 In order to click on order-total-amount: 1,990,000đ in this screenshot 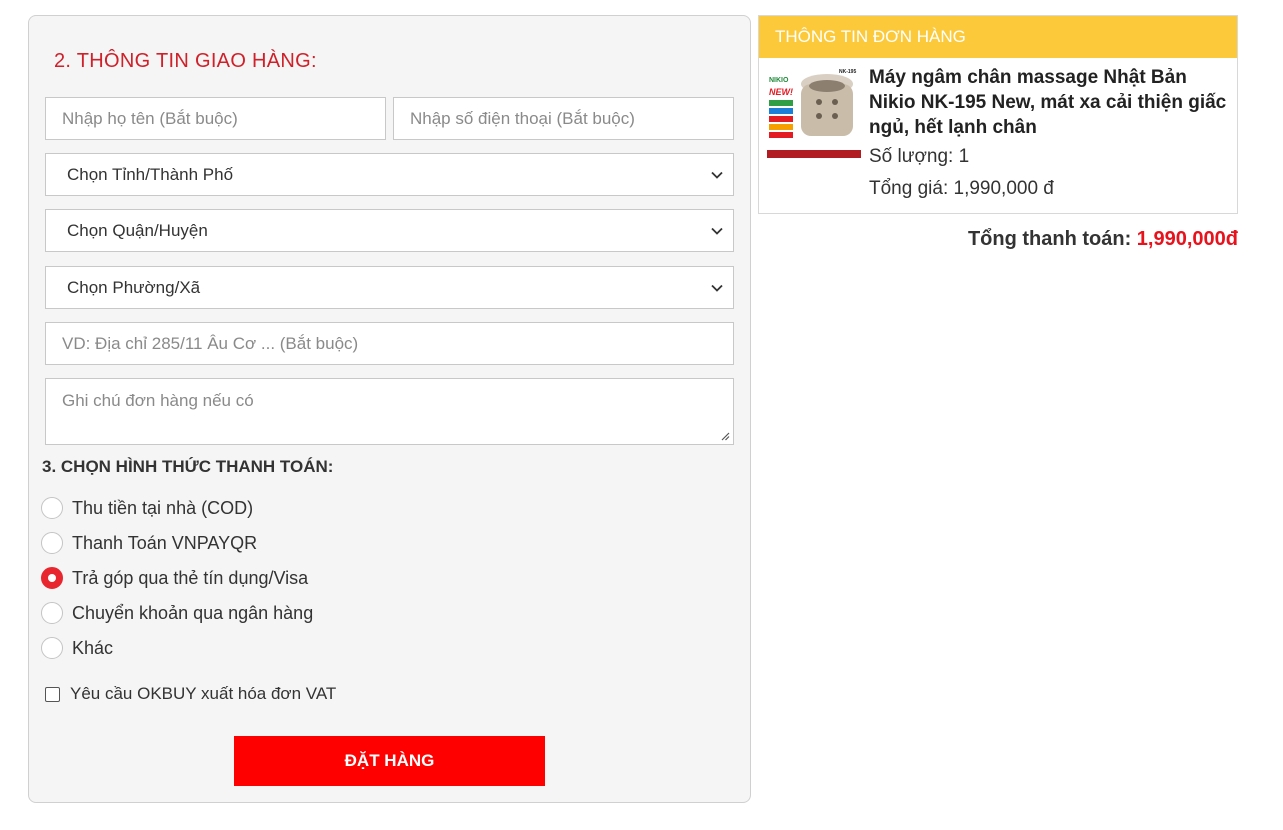, I will do `click(1187, 239)`.